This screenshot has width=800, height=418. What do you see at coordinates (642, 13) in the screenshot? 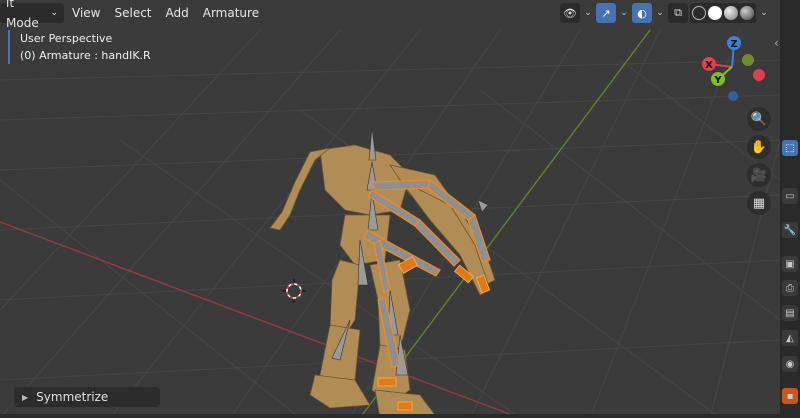
I see `overlays-icon: ◐` at bounding box center [642, 13].